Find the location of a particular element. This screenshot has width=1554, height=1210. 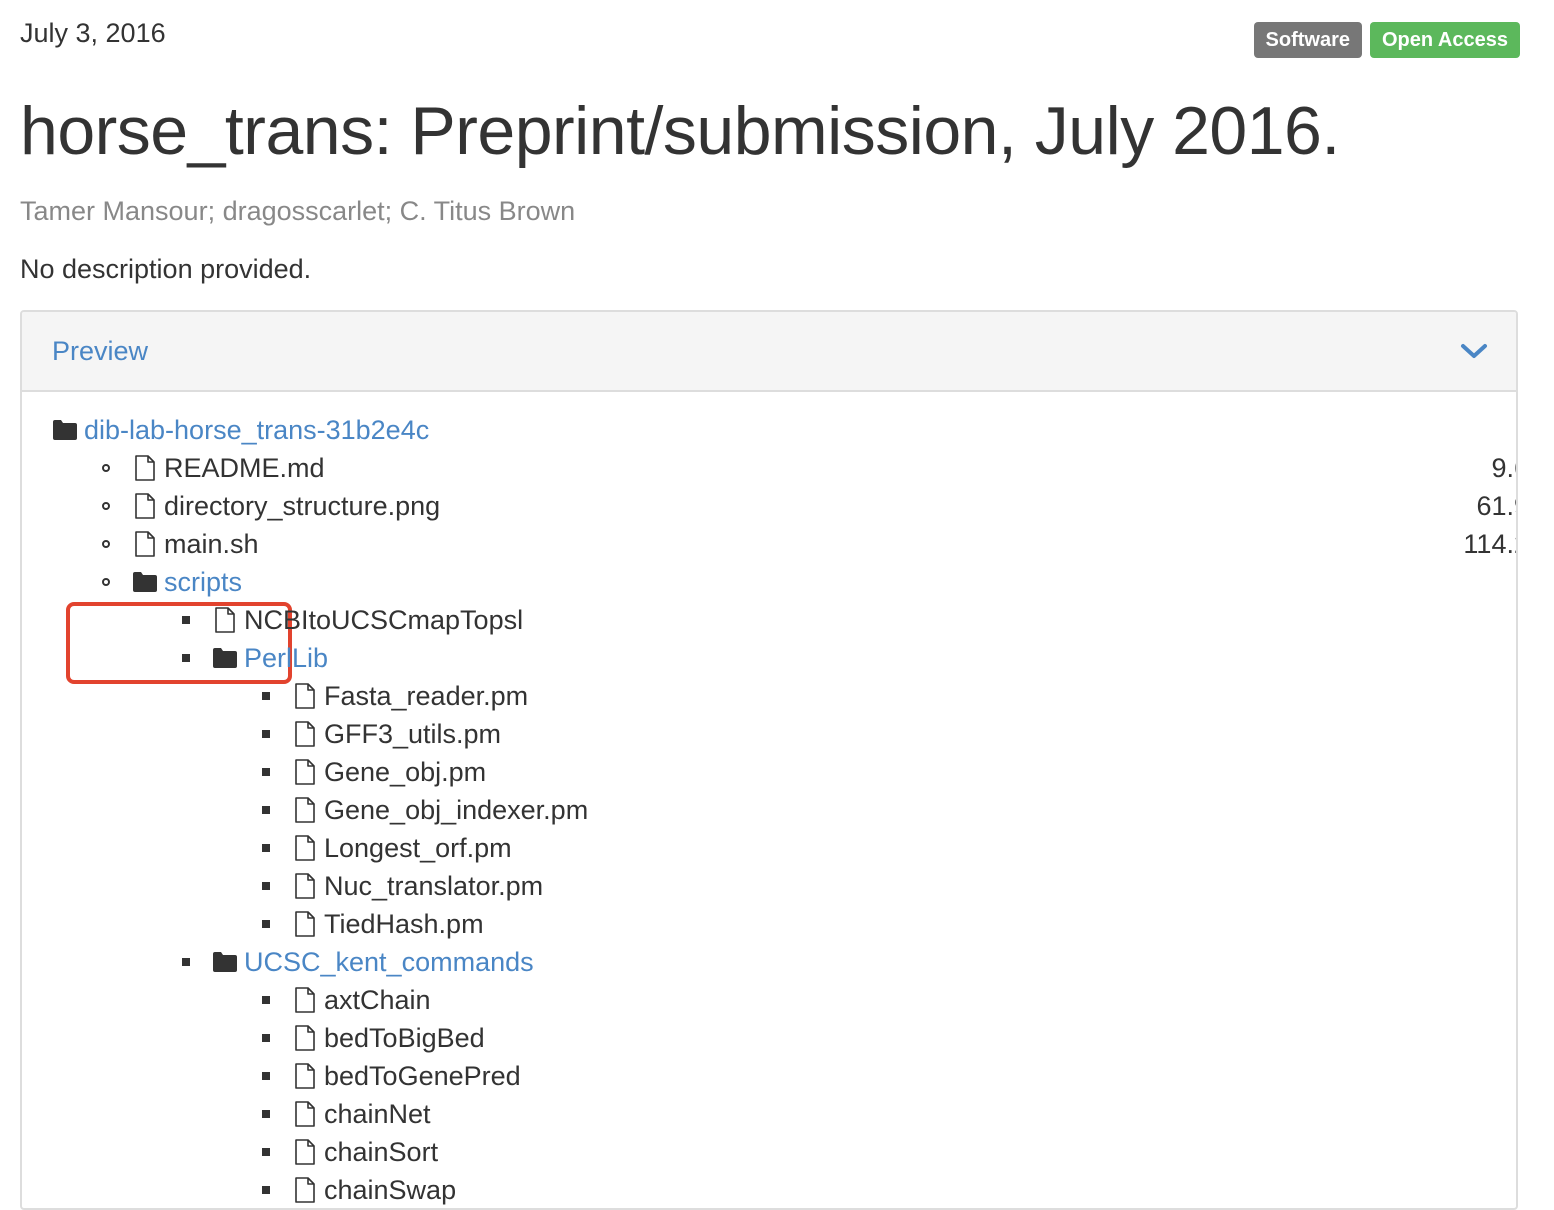

badges: Software Open Access is located at coordinates (1386, 40).